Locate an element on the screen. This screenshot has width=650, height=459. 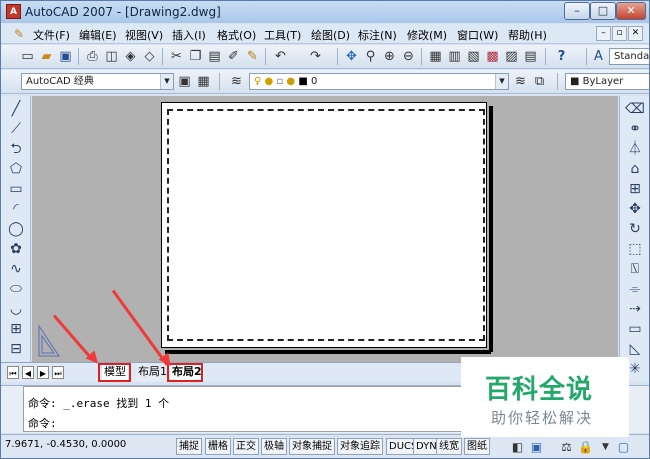
otrack-toggle: 对象追踪 is located at coordinates (360, 446).